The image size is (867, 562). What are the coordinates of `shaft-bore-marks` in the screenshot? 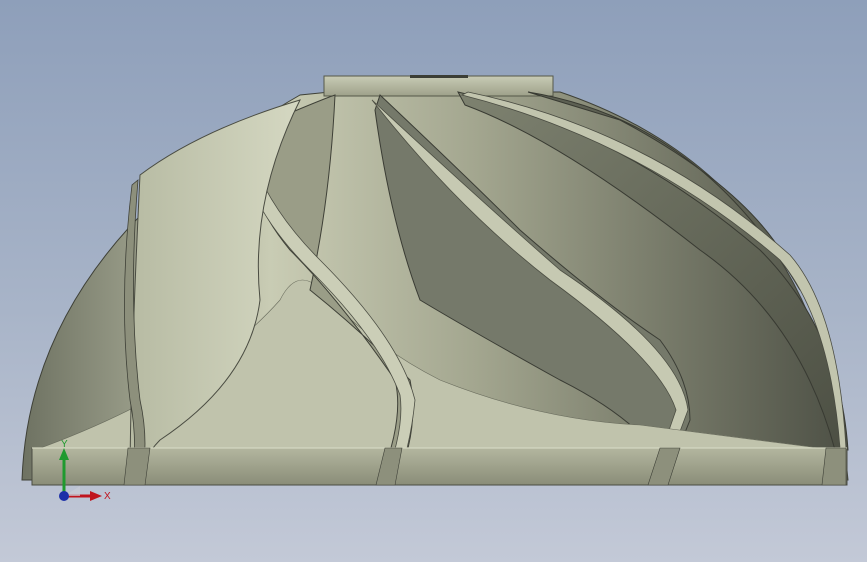 It's located at (439, 76).